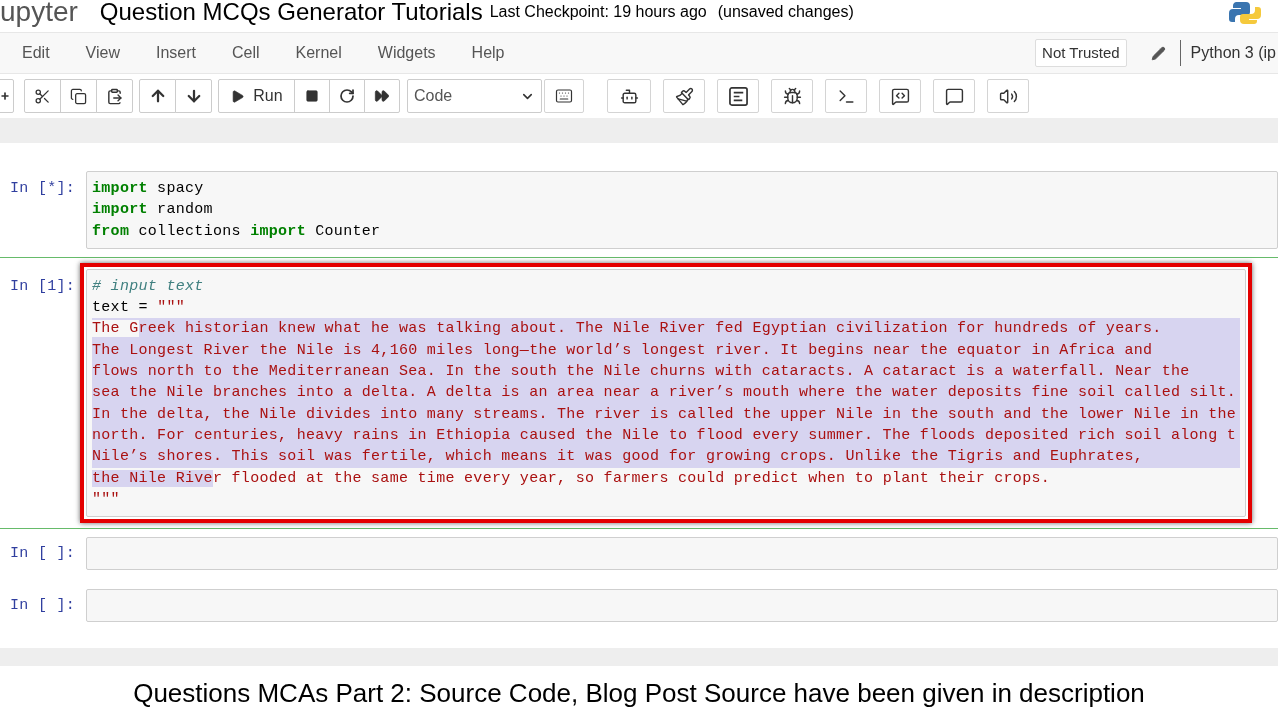 The height and width of the screenshot is (720, 1278). What do you see at coordinates (256, 96) in the screenshot?
I see `run-button: Run` at bounding box center [256, 96].